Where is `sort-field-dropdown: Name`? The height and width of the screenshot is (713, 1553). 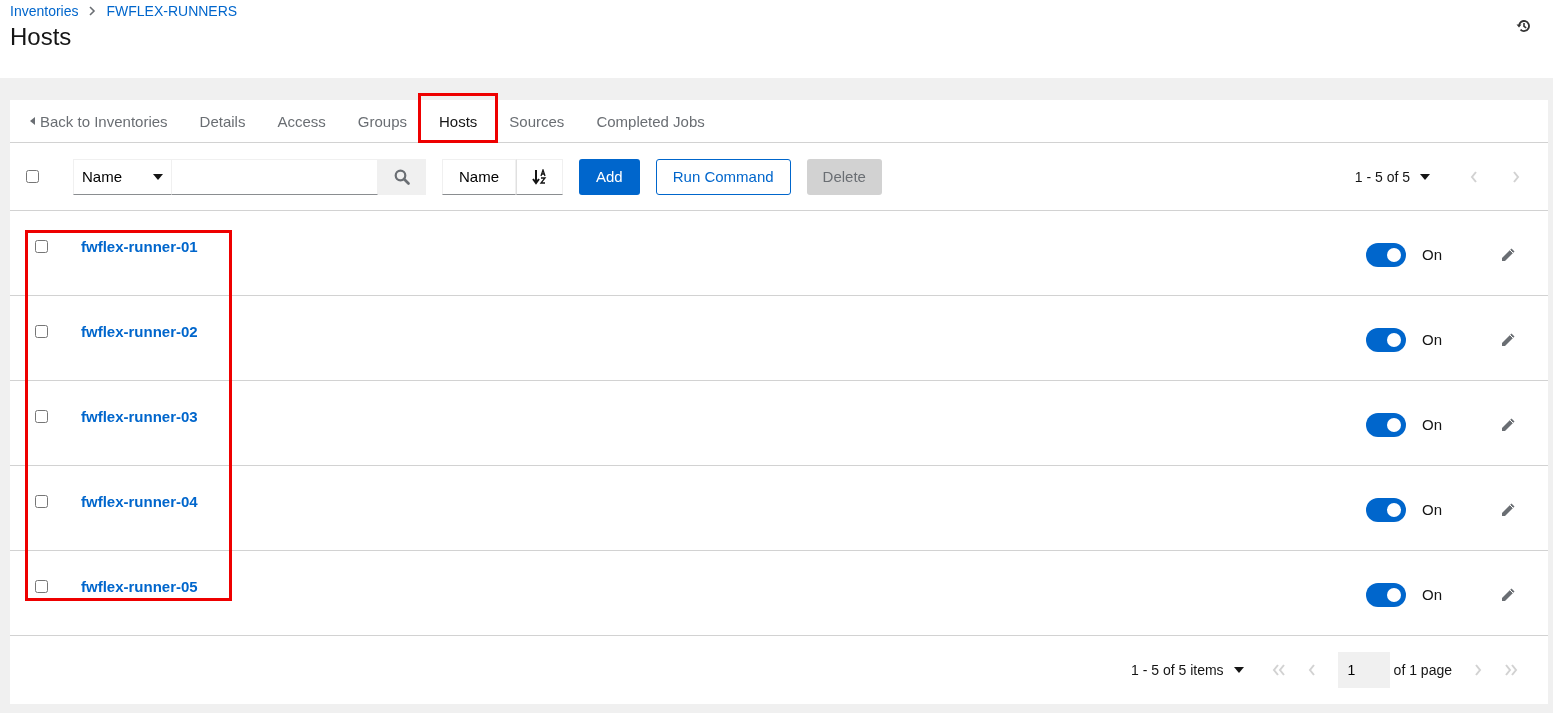 sort-field-dropdown: Name is located at coordinates (479, 176).